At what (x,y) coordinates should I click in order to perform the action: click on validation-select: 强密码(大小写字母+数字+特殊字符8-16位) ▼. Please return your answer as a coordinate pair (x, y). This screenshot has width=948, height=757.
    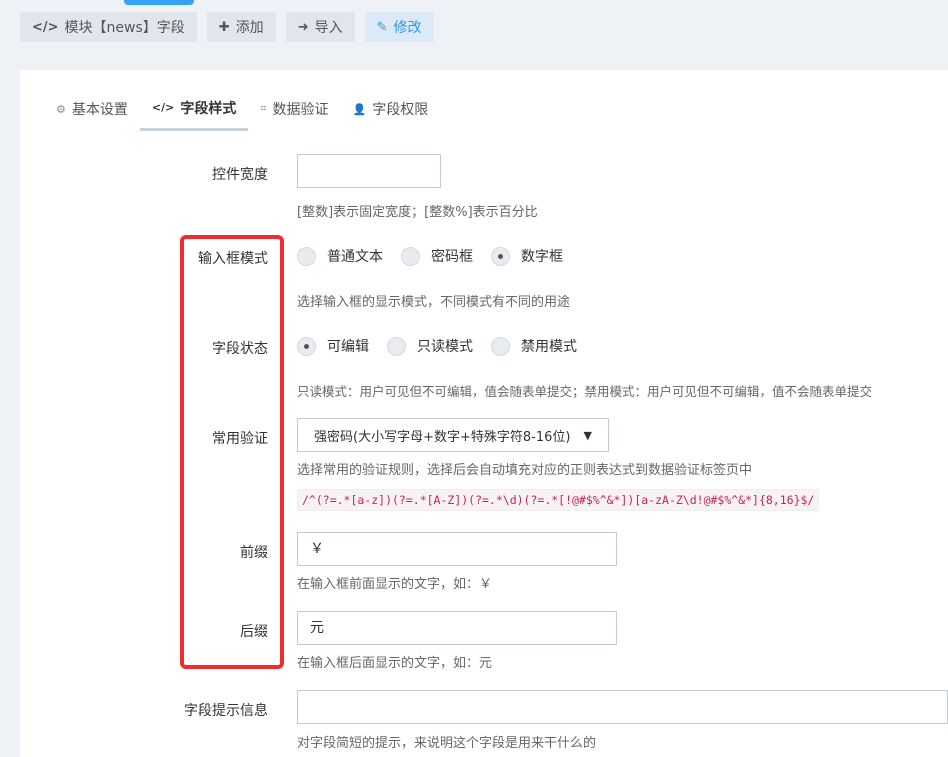
    Looking at the image, I should click on (453, 435).